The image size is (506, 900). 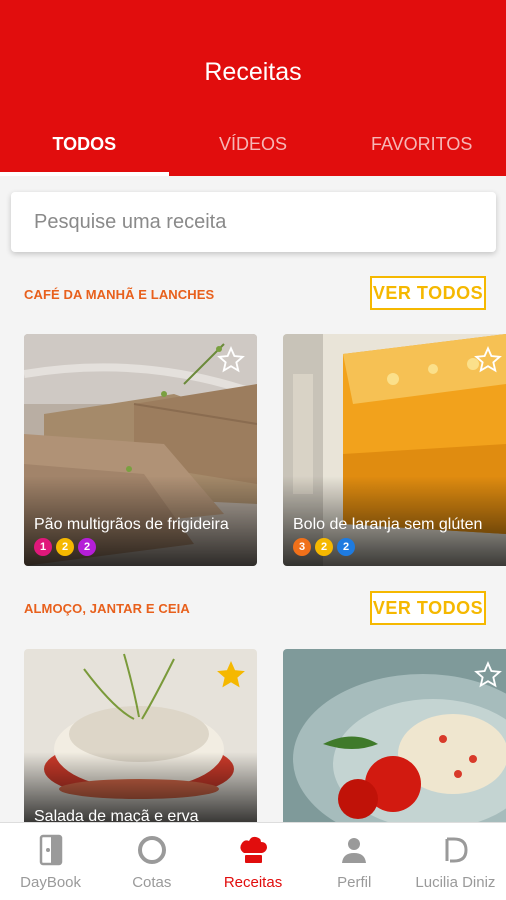 I want to click on brand-d-icon, so click(x=456, y=850).